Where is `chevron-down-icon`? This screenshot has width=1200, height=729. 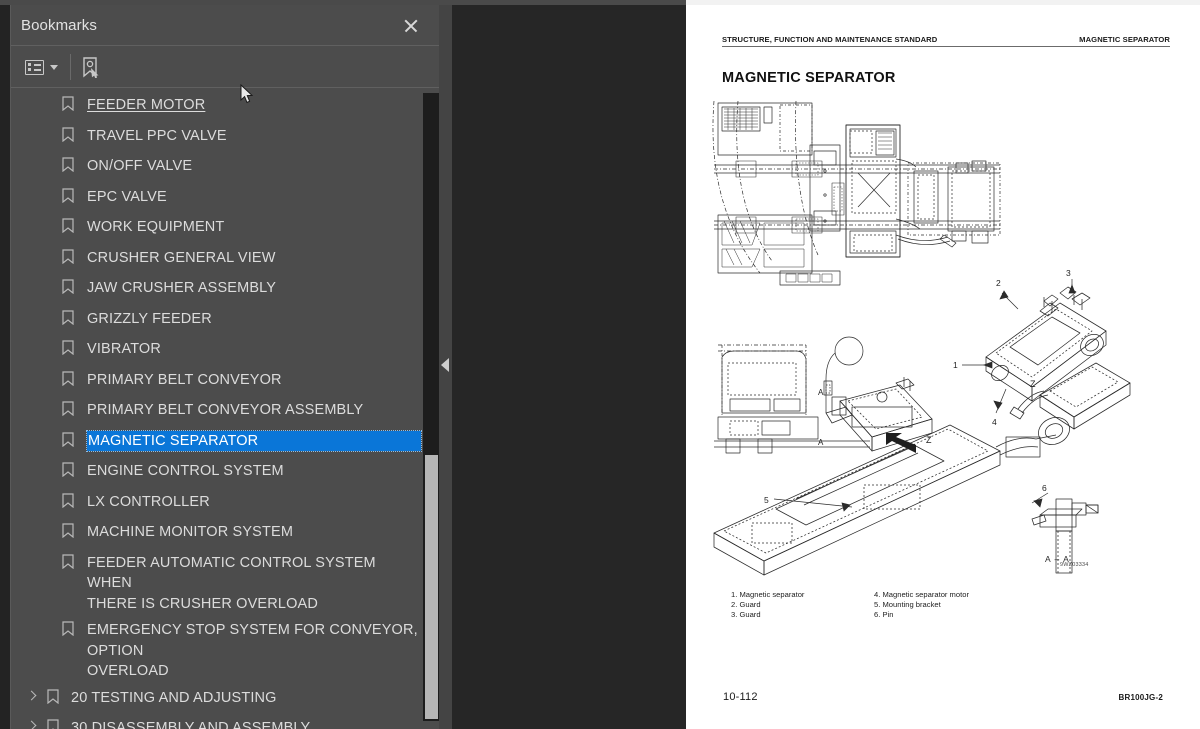 chevron-down-icon is located at coordinates (54, 67).